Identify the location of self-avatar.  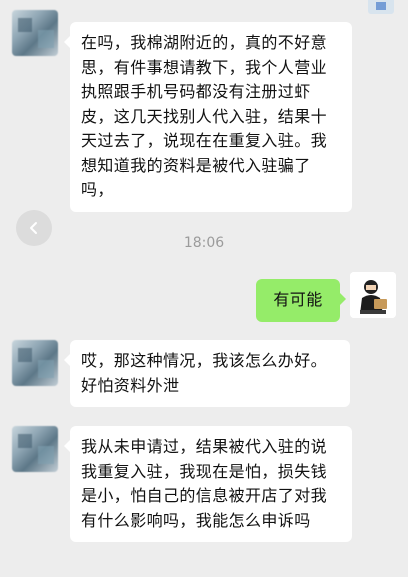
(373, 295).